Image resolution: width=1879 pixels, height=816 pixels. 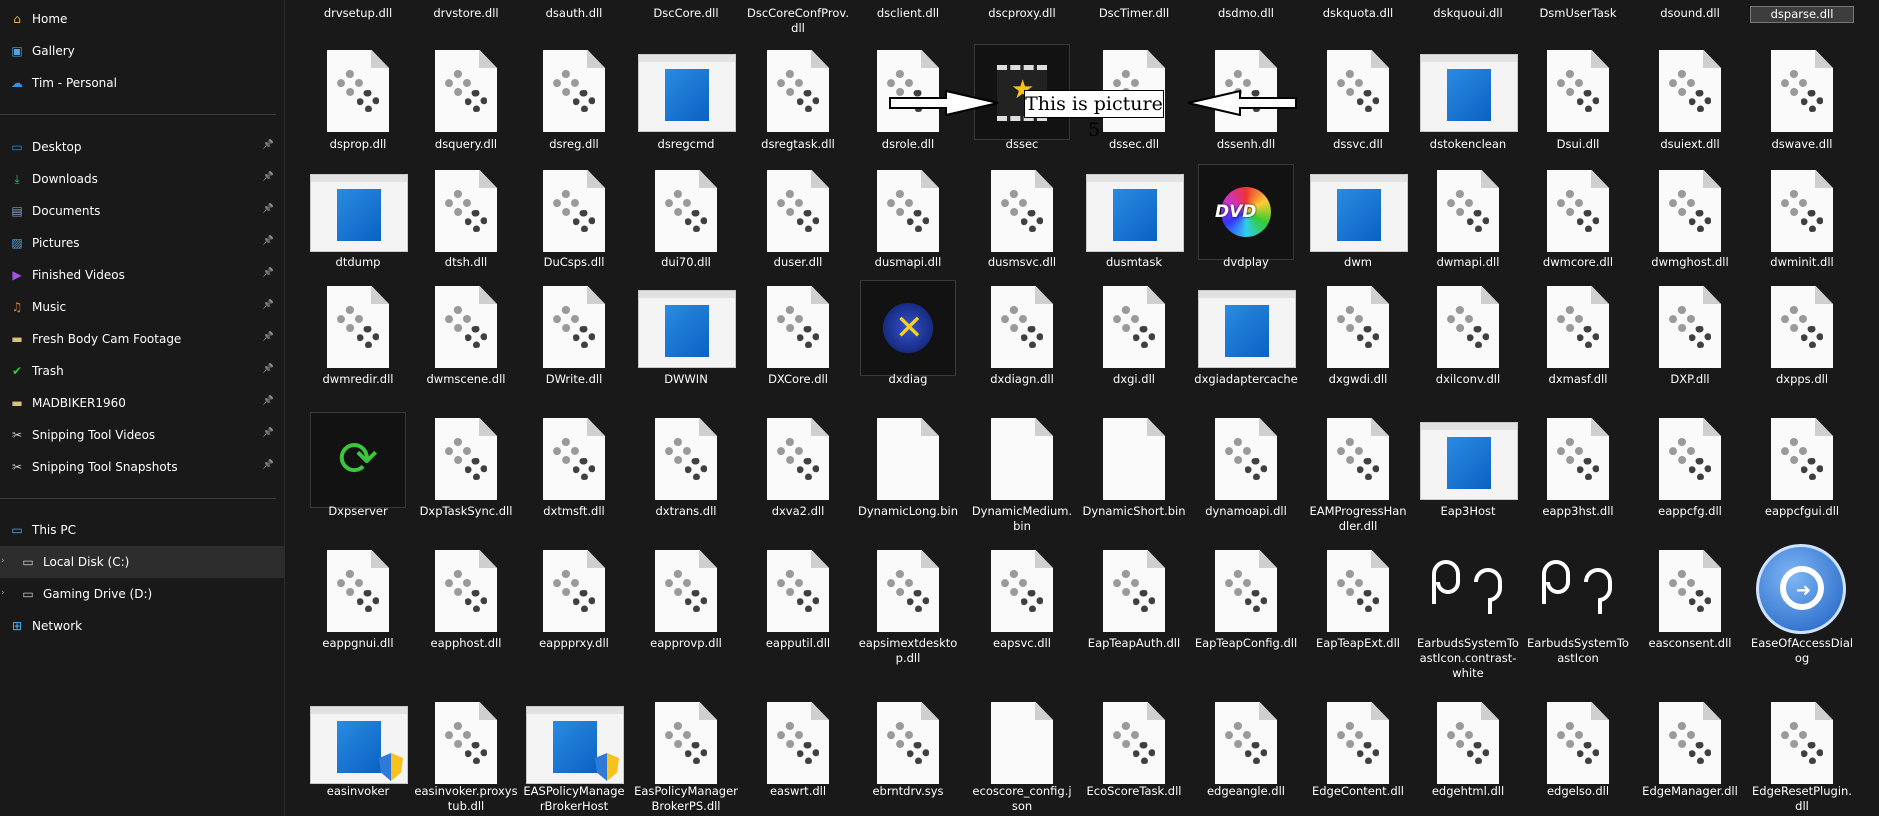 I want to click on sidebar-item-music: ♫ Music 📌, so click(x=142, y=307).